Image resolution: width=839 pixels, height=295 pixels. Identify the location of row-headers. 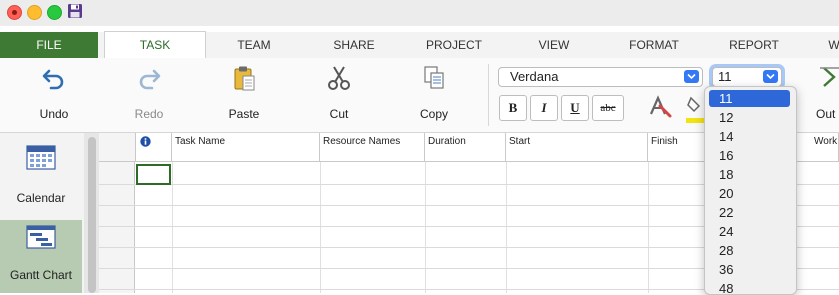
(117, 227).